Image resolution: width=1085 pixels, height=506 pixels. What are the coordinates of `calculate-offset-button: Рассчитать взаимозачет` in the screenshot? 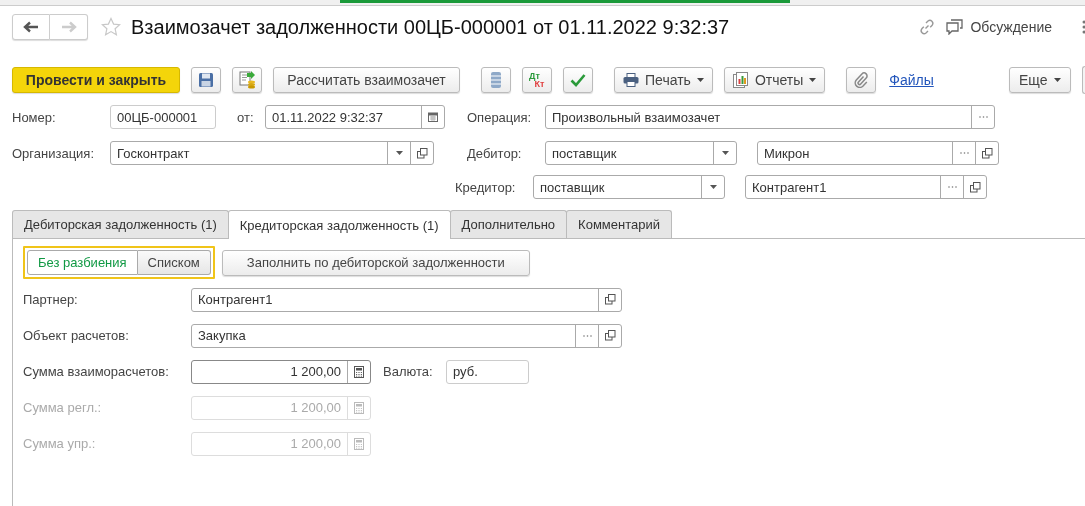 It's located at (366, 80).